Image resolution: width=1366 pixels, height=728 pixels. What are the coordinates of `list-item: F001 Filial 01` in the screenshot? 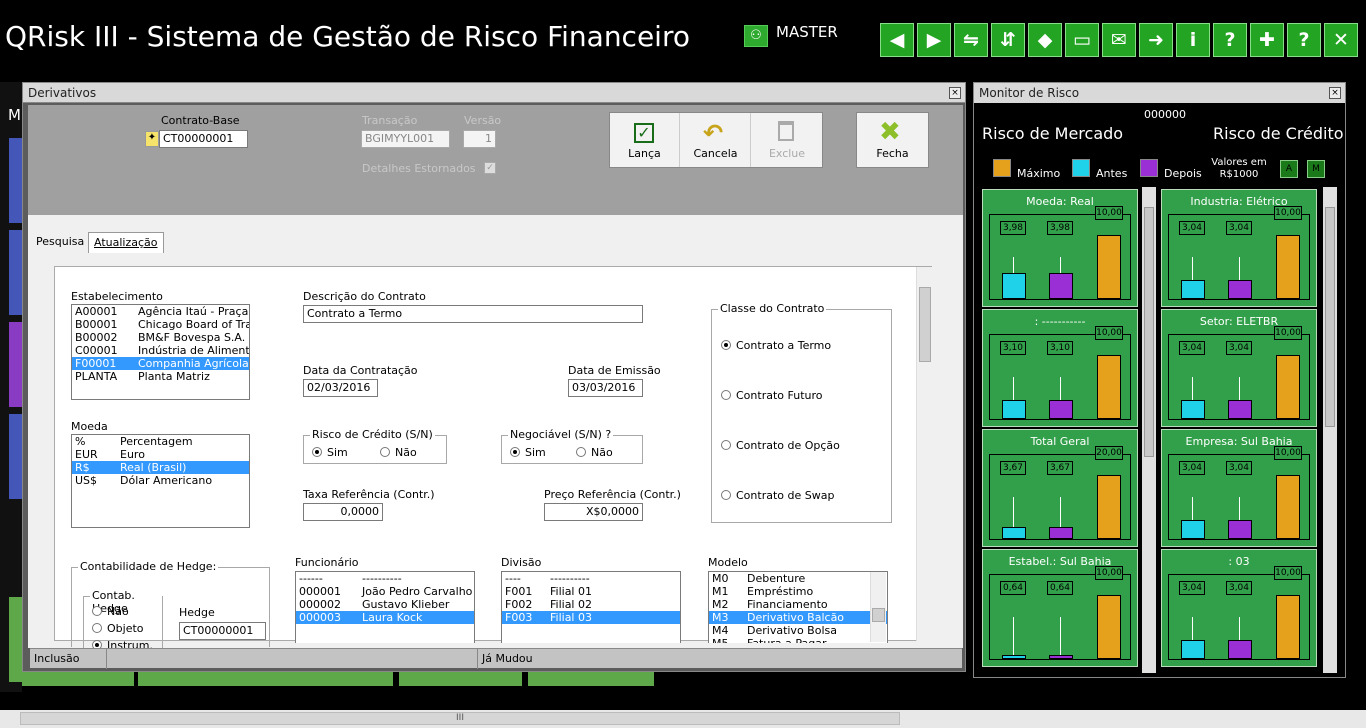 It's located at (591, 591).